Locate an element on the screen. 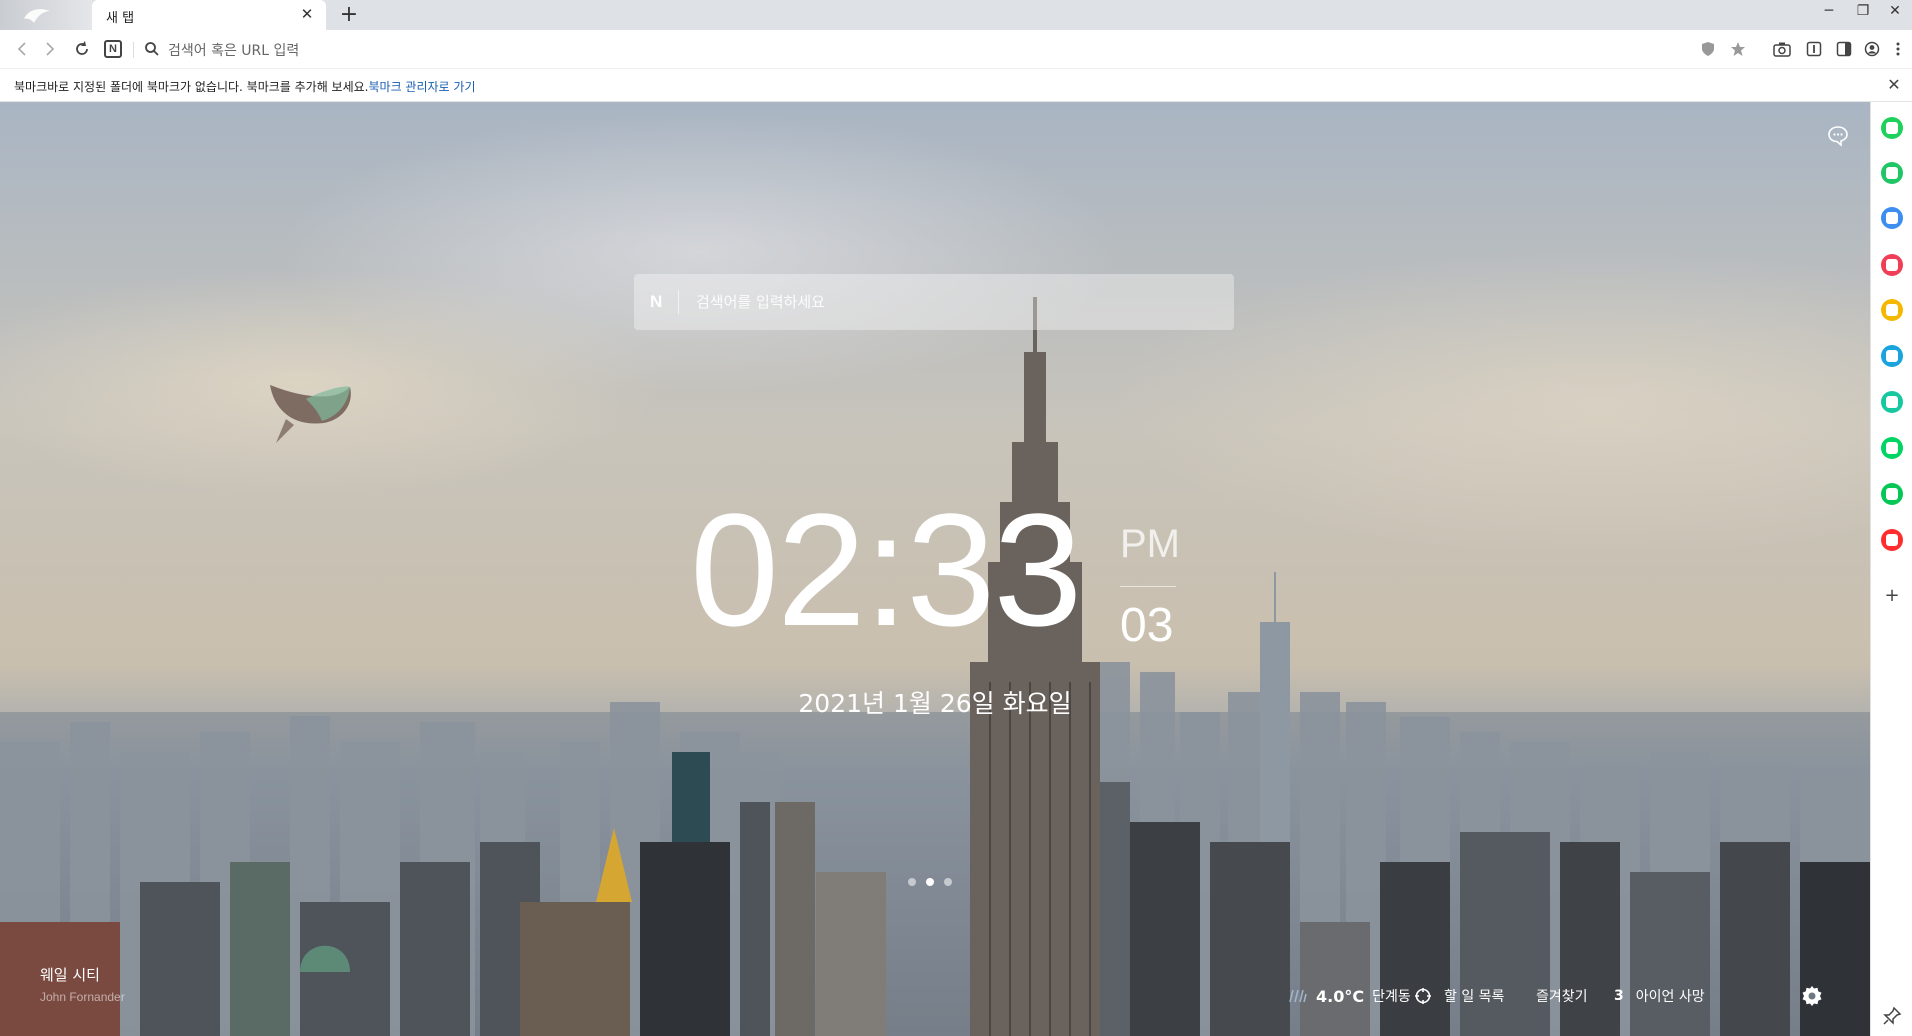 The height and width of the screenshot is (1036, 1912). sidebar-webtoon-glyph is located at coordinates (1892, 448).